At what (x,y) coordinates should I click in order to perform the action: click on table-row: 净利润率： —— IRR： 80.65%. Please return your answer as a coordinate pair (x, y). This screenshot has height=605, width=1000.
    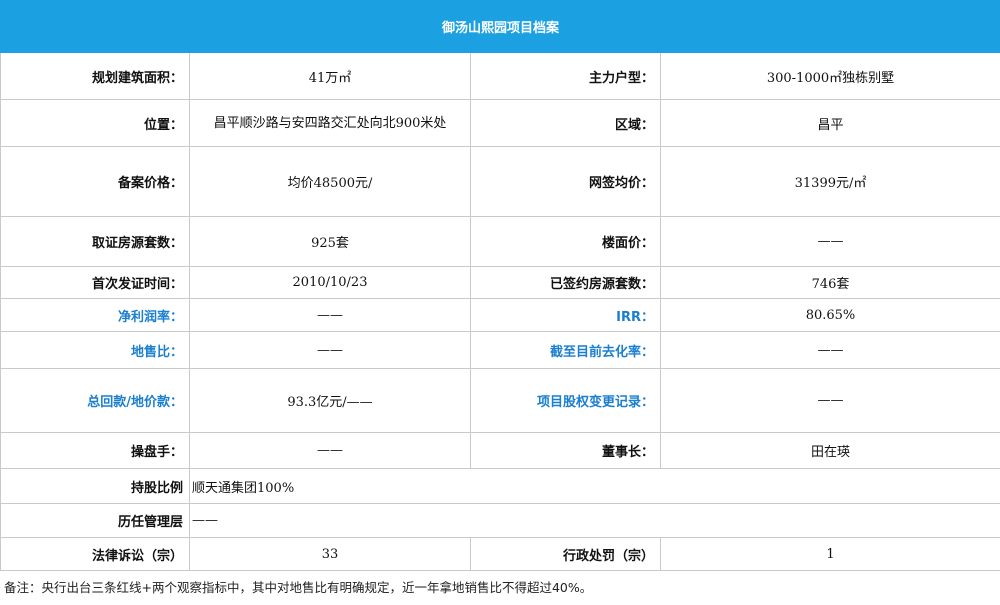
    Looking at the image, I should click on (500, 315).